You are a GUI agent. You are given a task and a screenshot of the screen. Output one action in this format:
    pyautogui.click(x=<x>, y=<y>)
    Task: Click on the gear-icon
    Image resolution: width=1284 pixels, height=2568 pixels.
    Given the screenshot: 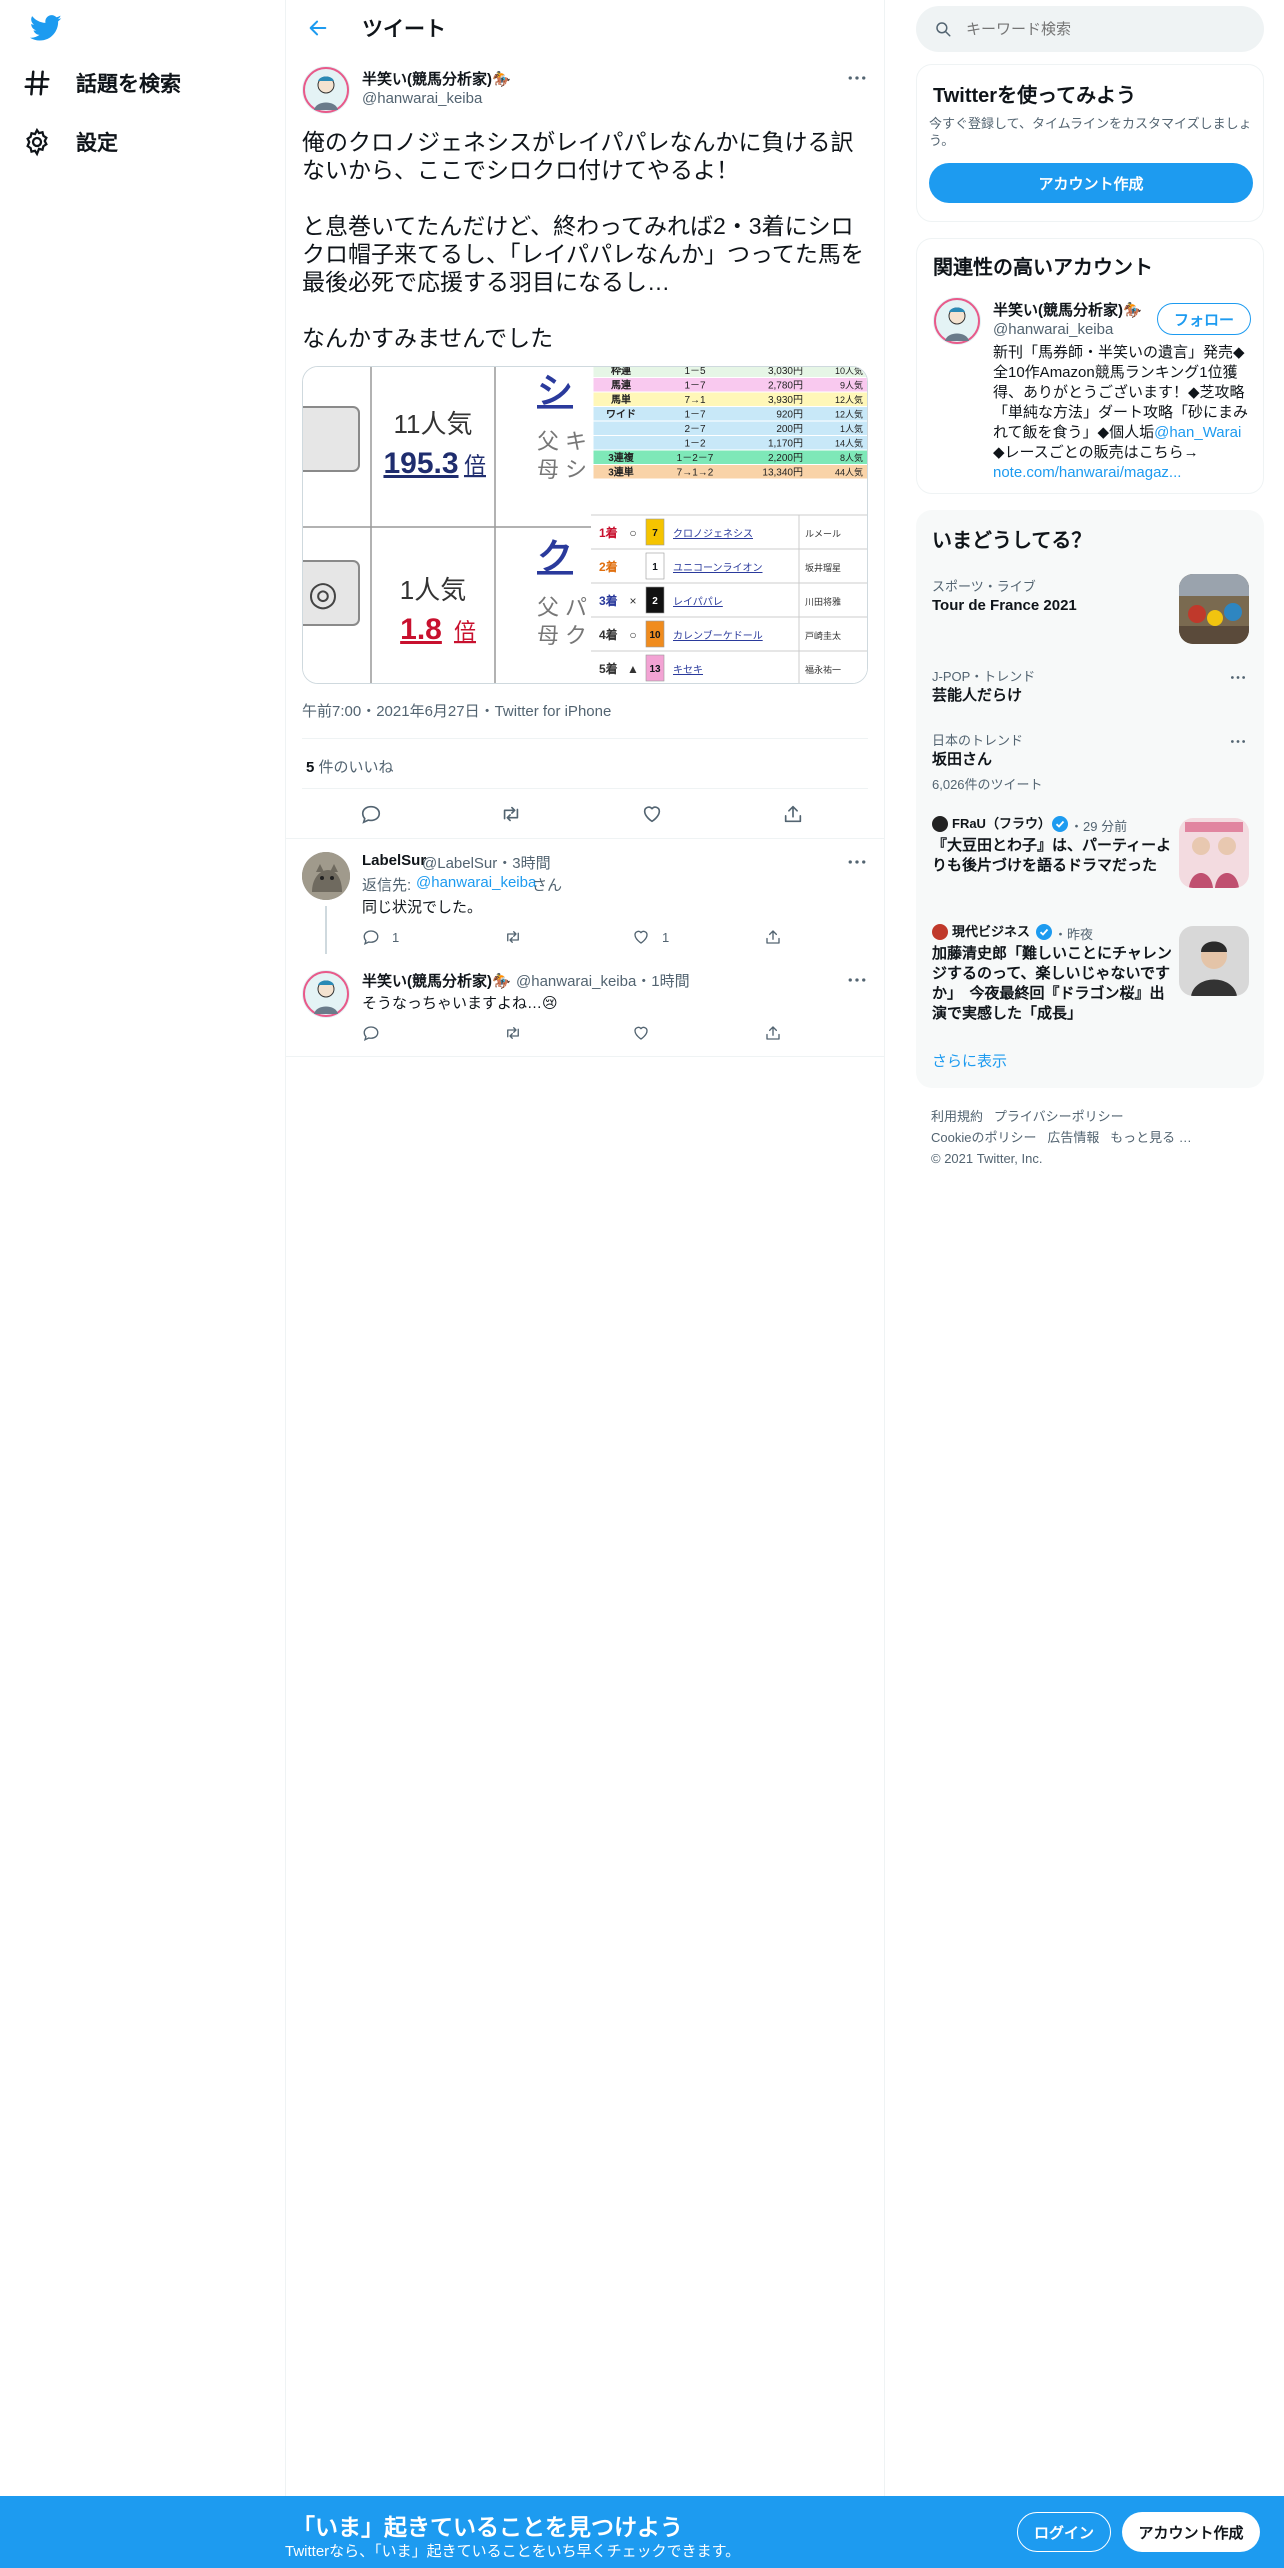 What is the action you would take?
    pyautogui.click(x=37, y=142)
    